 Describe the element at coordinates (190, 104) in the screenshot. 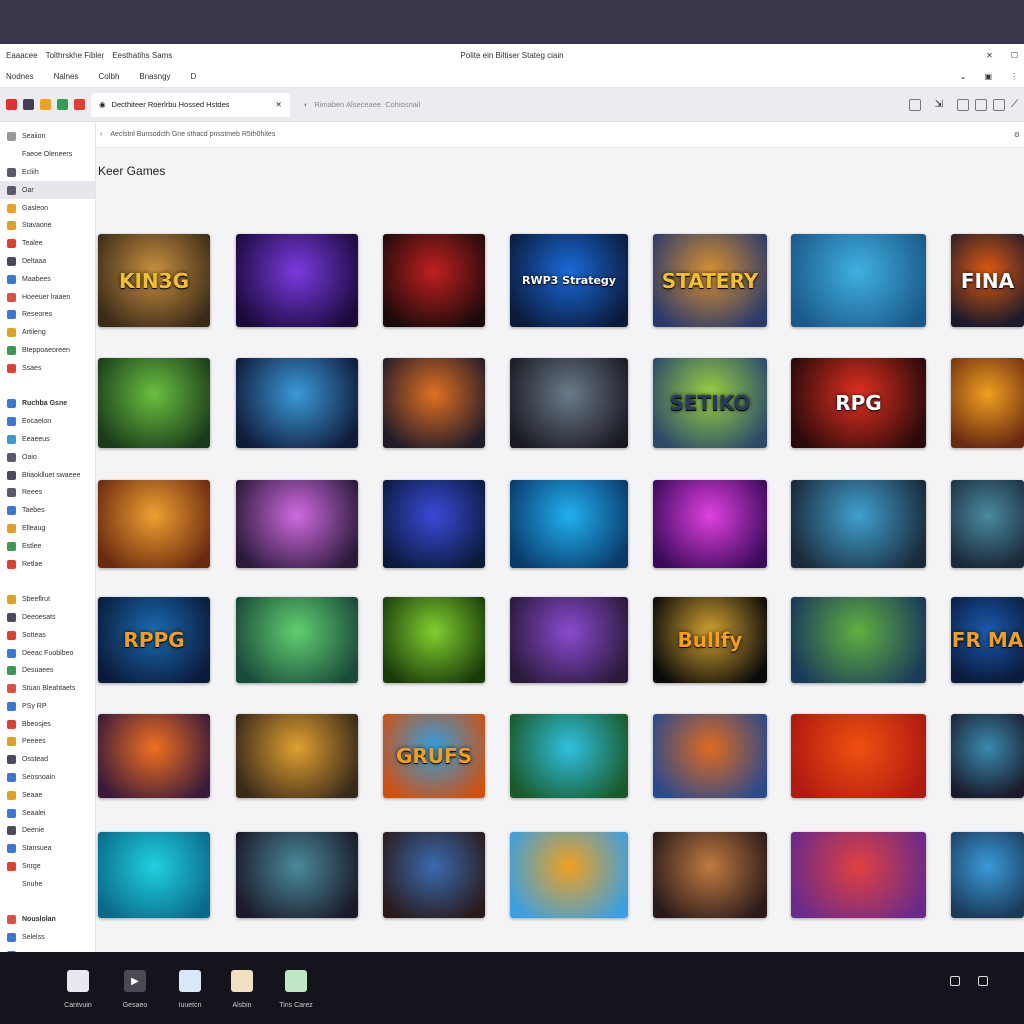

I see `tab-active: ◉ Decthiteer Roerlrbu Hossed Hstdes ✕` at that location.